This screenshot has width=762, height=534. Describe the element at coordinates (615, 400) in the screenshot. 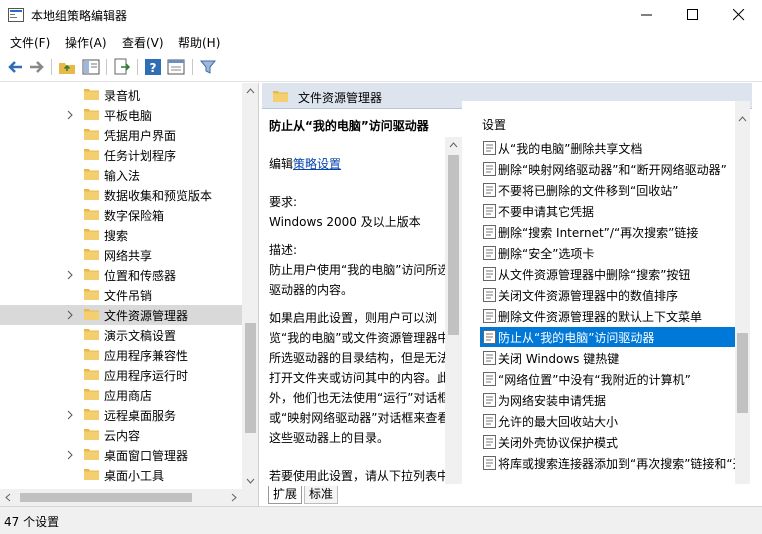

I see `setting-row: 为网络安装申请凭据` at that location.